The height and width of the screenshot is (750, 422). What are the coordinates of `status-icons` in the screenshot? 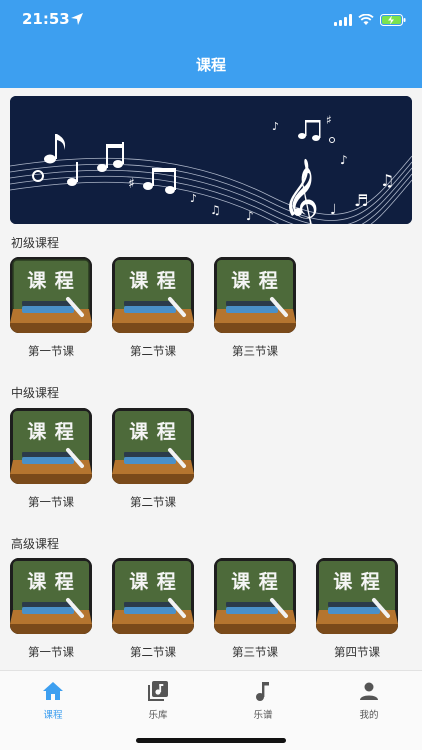 It's located at (370, 20).